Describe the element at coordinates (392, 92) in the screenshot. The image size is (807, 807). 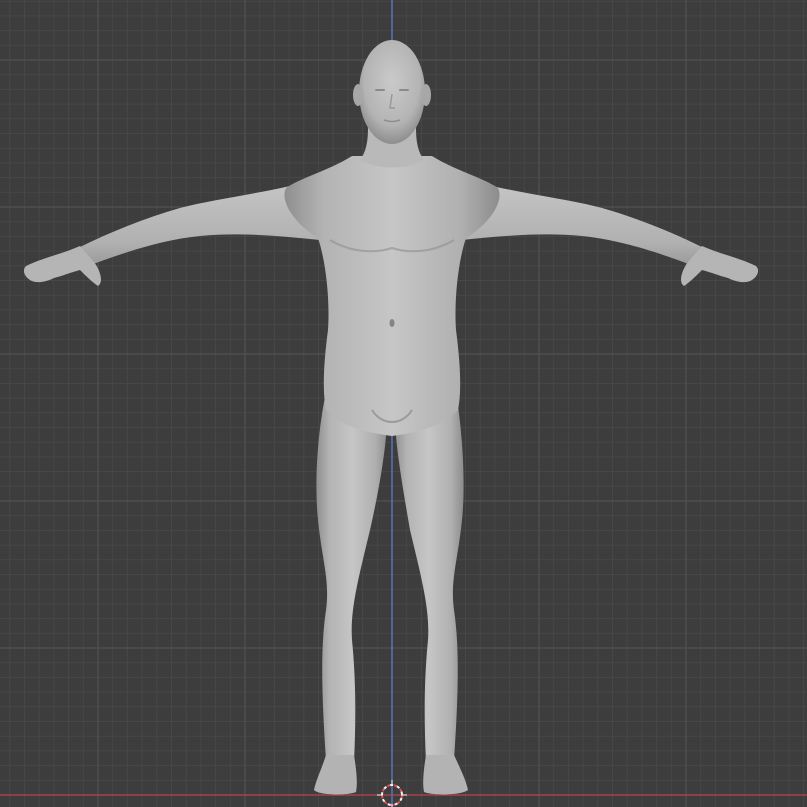
I see `head` at that location.